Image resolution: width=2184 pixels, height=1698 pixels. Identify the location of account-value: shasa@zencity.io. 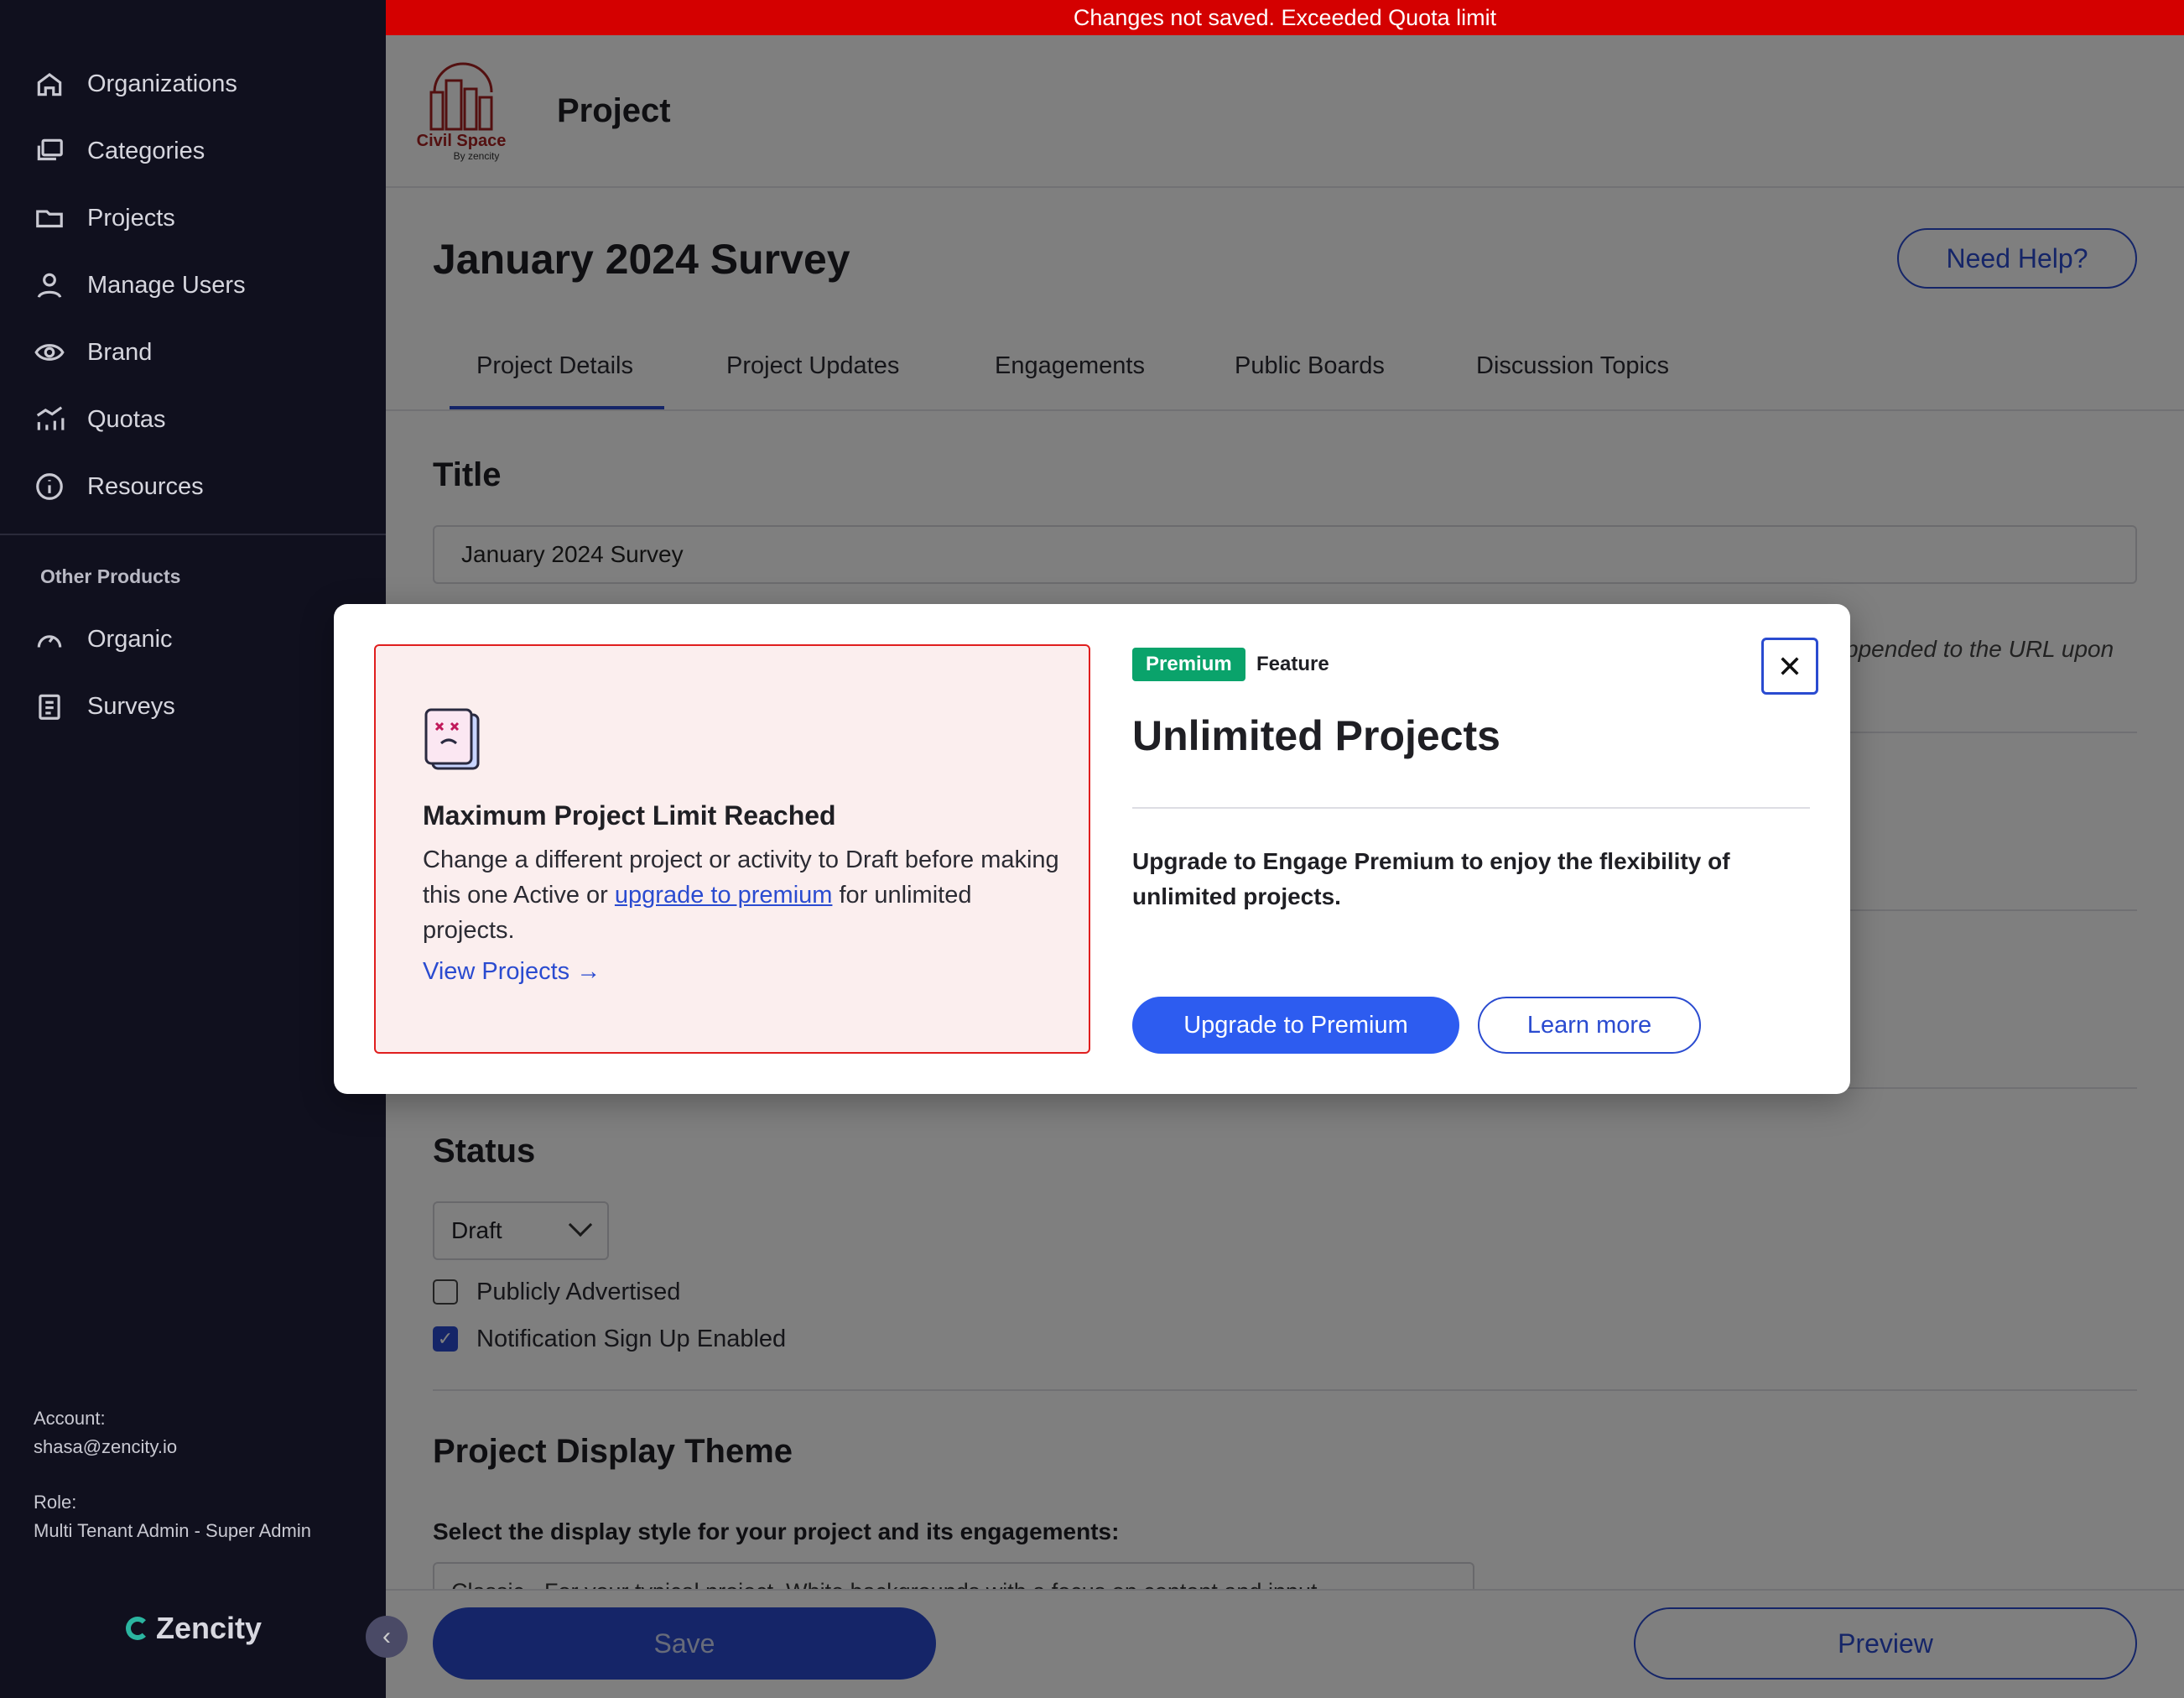
(106, 1447).